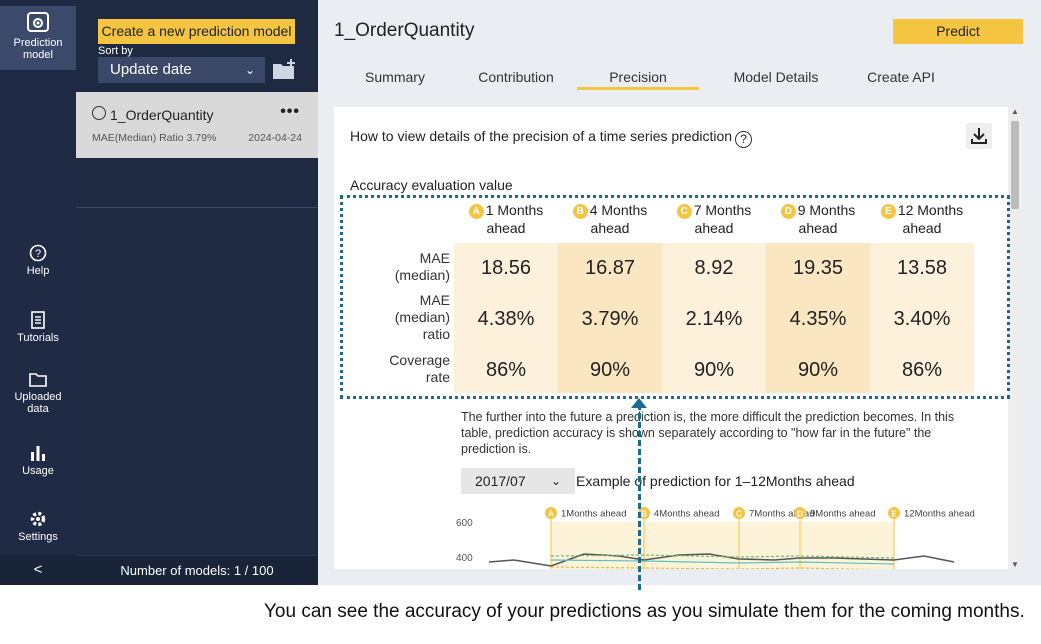 Image resolution: width=1041 pixels, height=644 pixels. What do you see at coordinates (644, 514) in the screenshot?
I see `marker-badge-letter: B` at bounding box center [644, 514].